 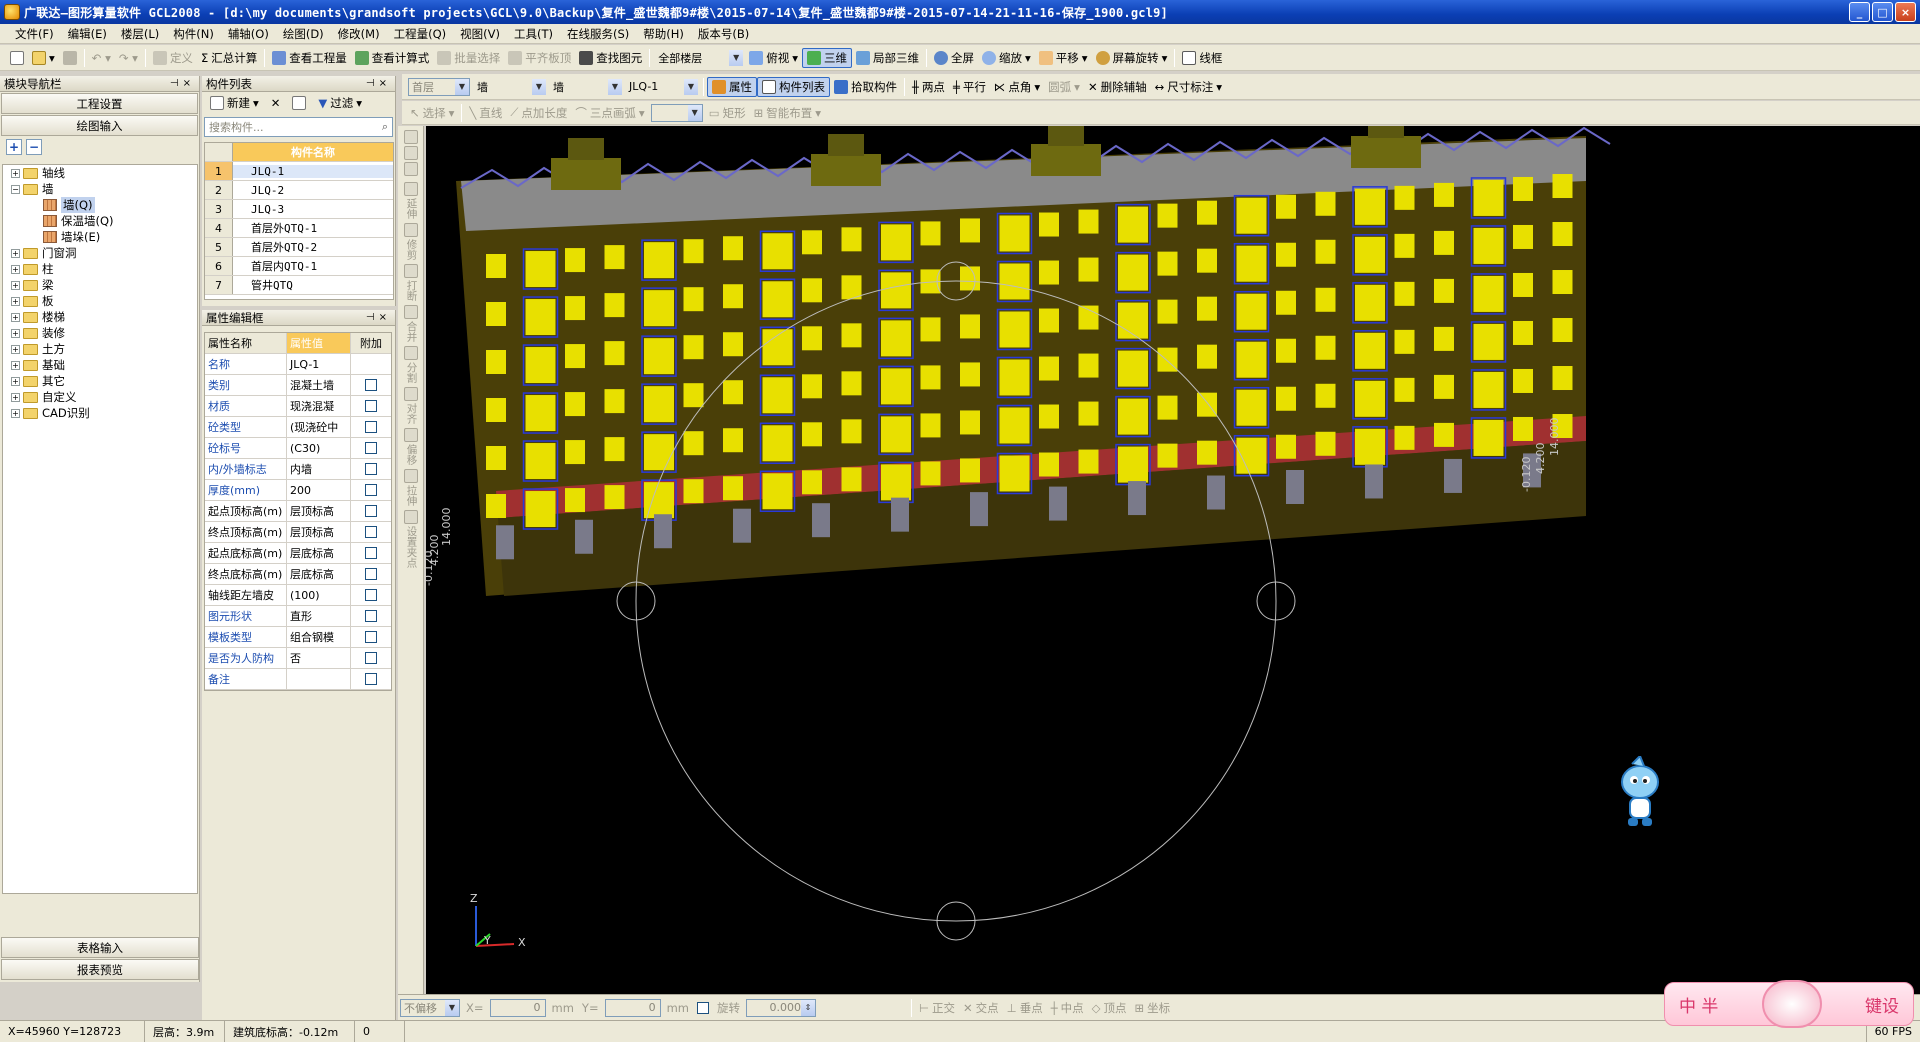 What do you see at coordinates (101, 58) in the screenshot?
I see `undo-button: ↶ ▾` at bounding box center [101, 58].